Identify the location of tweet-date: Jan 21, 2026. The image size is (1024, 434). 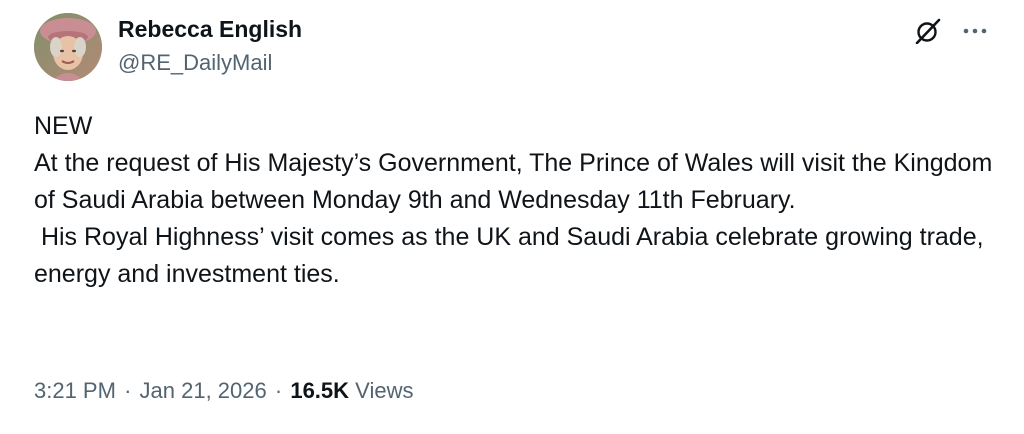
(203, 390).